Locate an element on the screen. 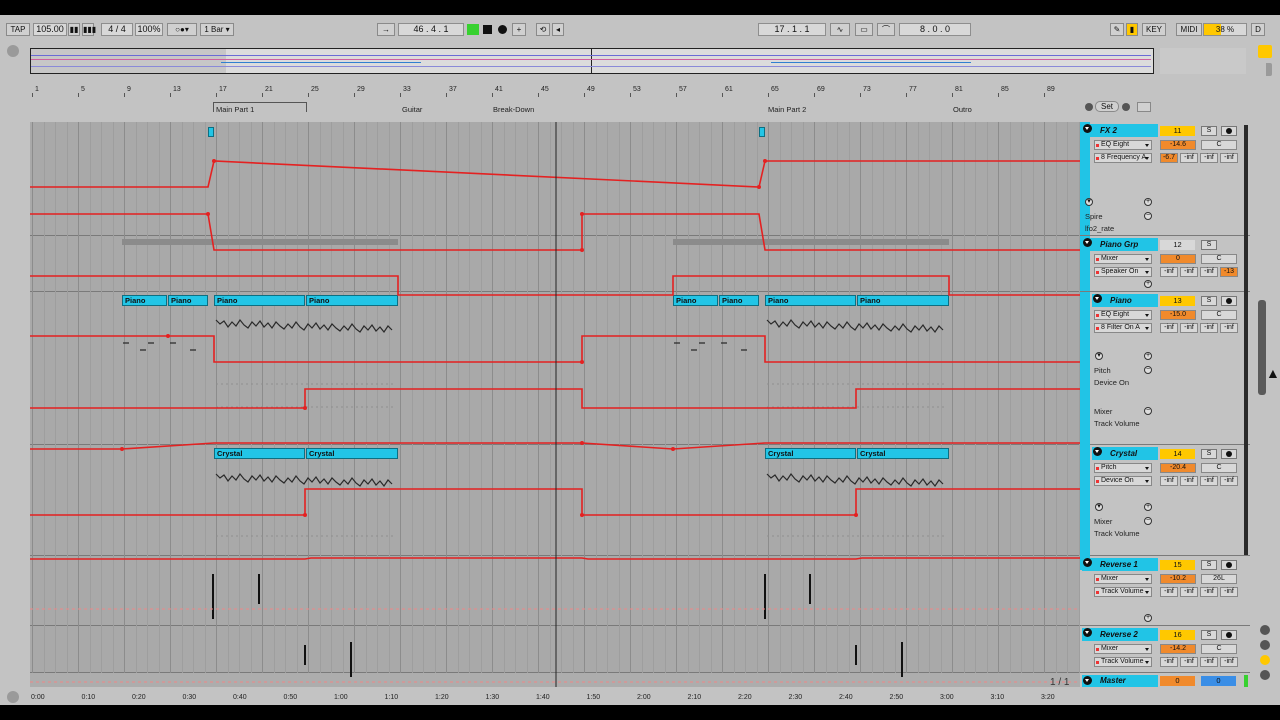 The image size is (1280, 720). track-name-reverse2: Reverse 2 is located at coordinates (1120, 634).